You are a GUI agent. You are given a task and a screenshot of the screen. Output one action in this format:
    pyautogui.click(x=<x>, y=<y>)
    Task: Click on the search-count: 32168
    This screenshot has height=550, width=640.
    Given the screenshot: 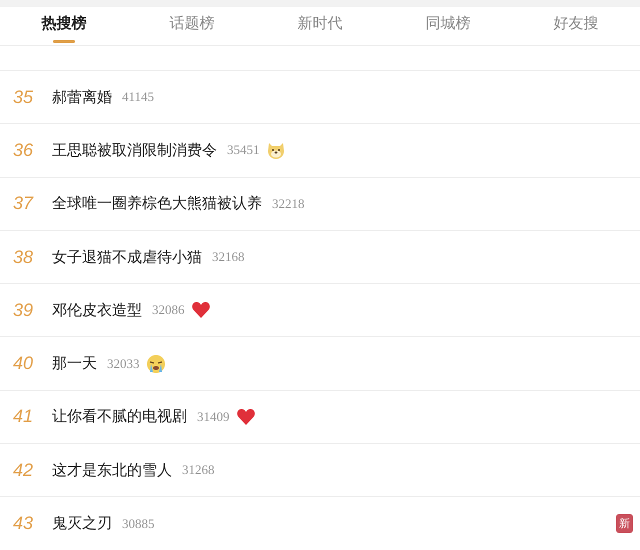 What is the action you would take?
    pyautogui.click(x=228, y=257)
    